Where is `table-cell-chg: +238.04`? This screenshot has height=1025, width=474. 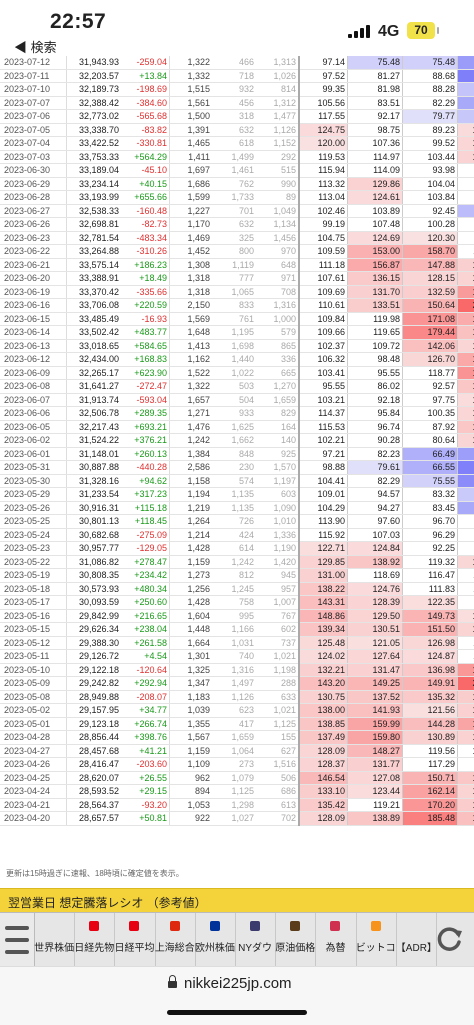
table-cell-chg: +238.04 is located at coordinates (145, 630).